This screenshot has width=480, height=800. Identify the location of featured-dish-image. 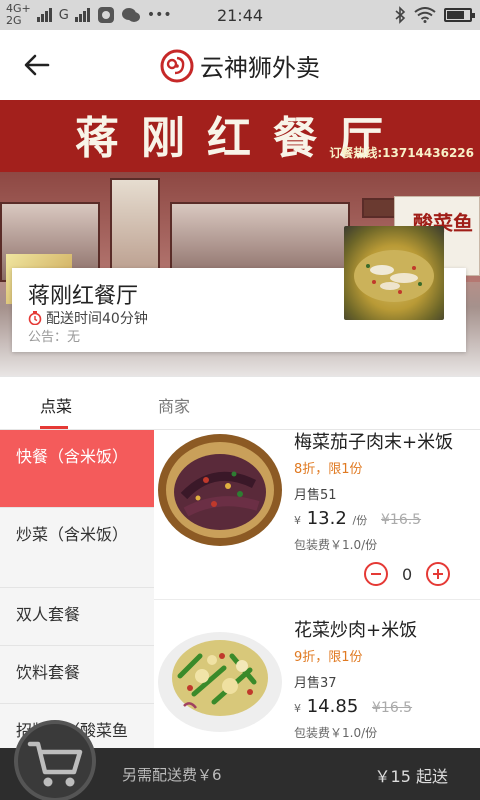
(394, 273).